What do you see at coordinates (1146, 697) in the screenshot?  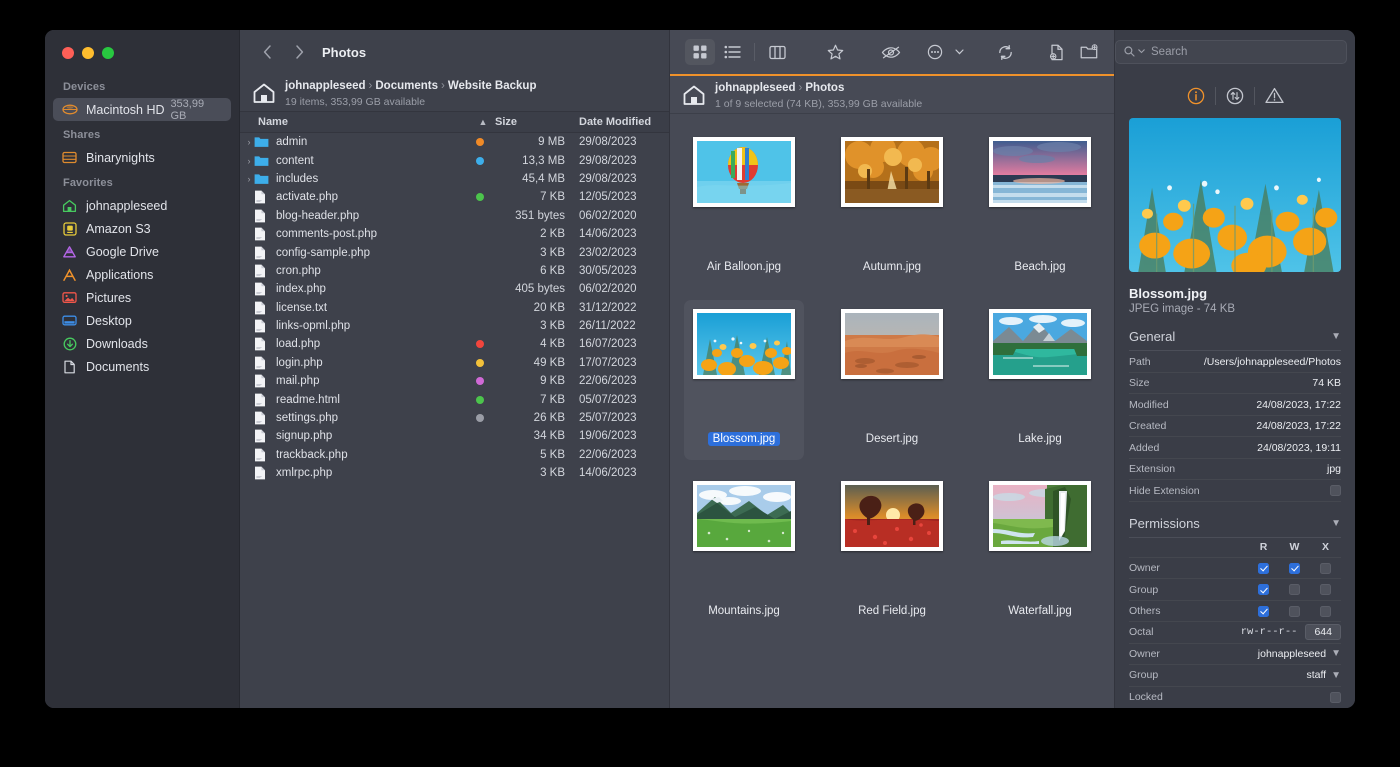 I see `locked-label: Locked` at bounding box center [1146, 697].